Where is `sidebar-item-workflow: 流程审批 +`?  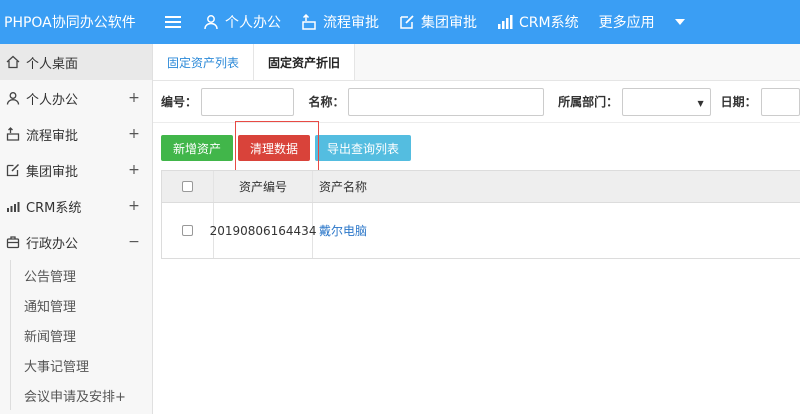 sidebar-item-workflow: 流程审批 + is located at coordinates (76, 134).